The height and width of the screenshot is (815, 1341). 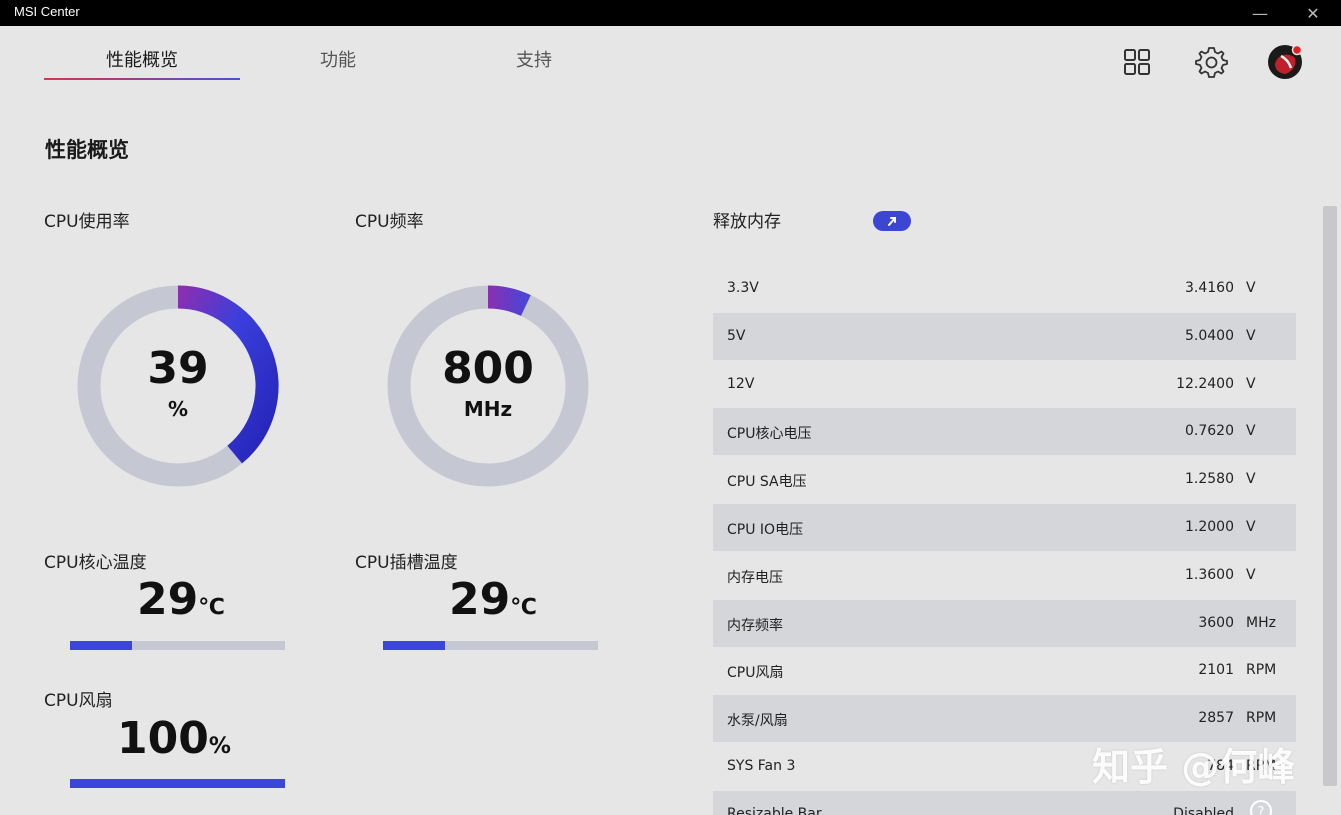 What do you see at coordinates (534, 59) in the screenshot?
I see `tab-support: 支持` at bounding box center [534, 59].